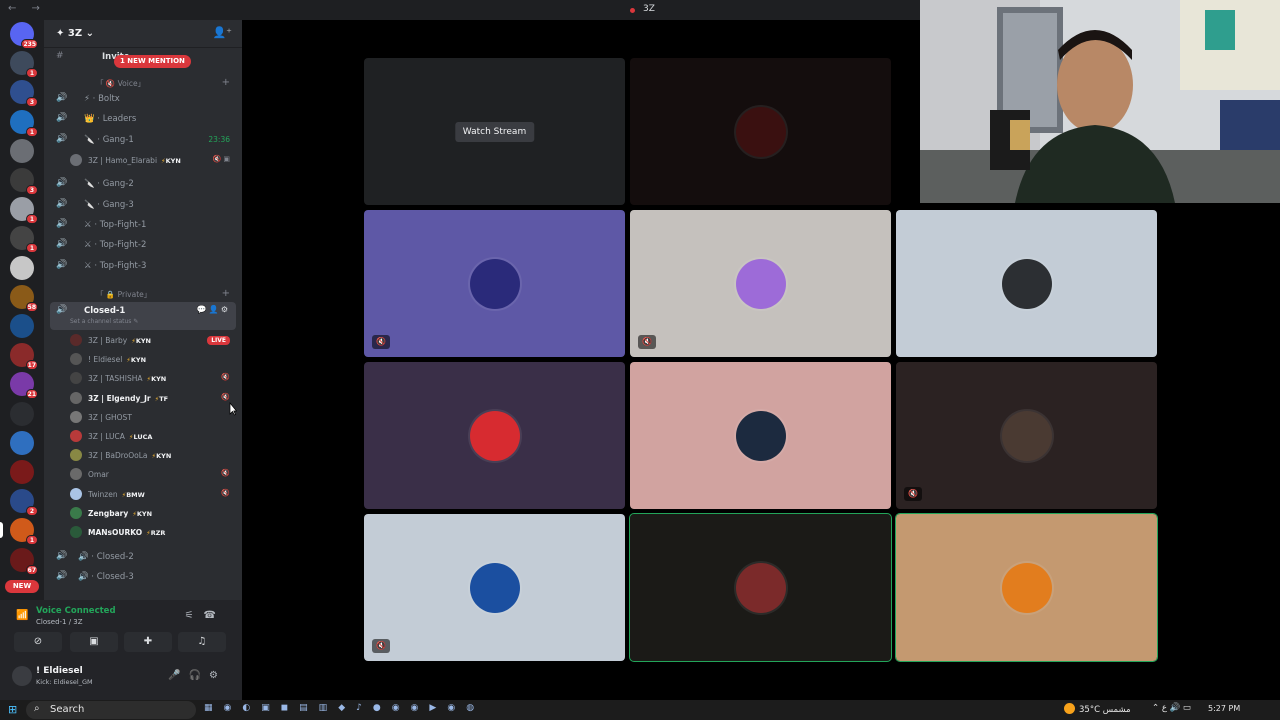 The width and height of the screenshot is (1280, 720). Describe the element at coordinates (148, 642) in the screenshot. I see `activities-button: ✚` at that location.